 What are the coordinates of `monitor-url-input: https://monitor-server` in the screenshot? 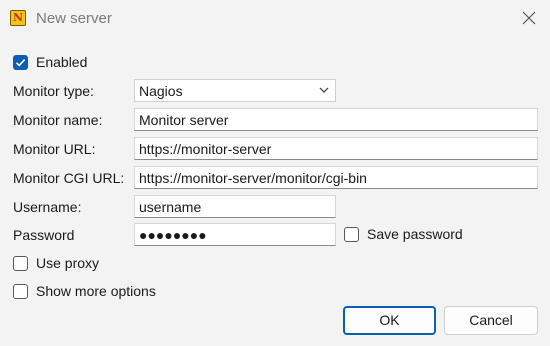 It's located at (336, 148).